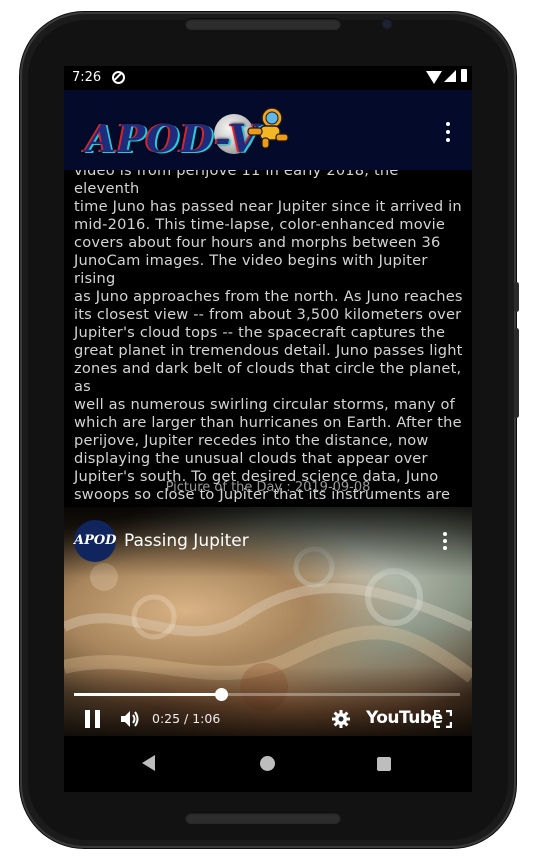  Describe the element at coordinates (445, 541) in the screenshot. I see `more-vert-icon` at that location.